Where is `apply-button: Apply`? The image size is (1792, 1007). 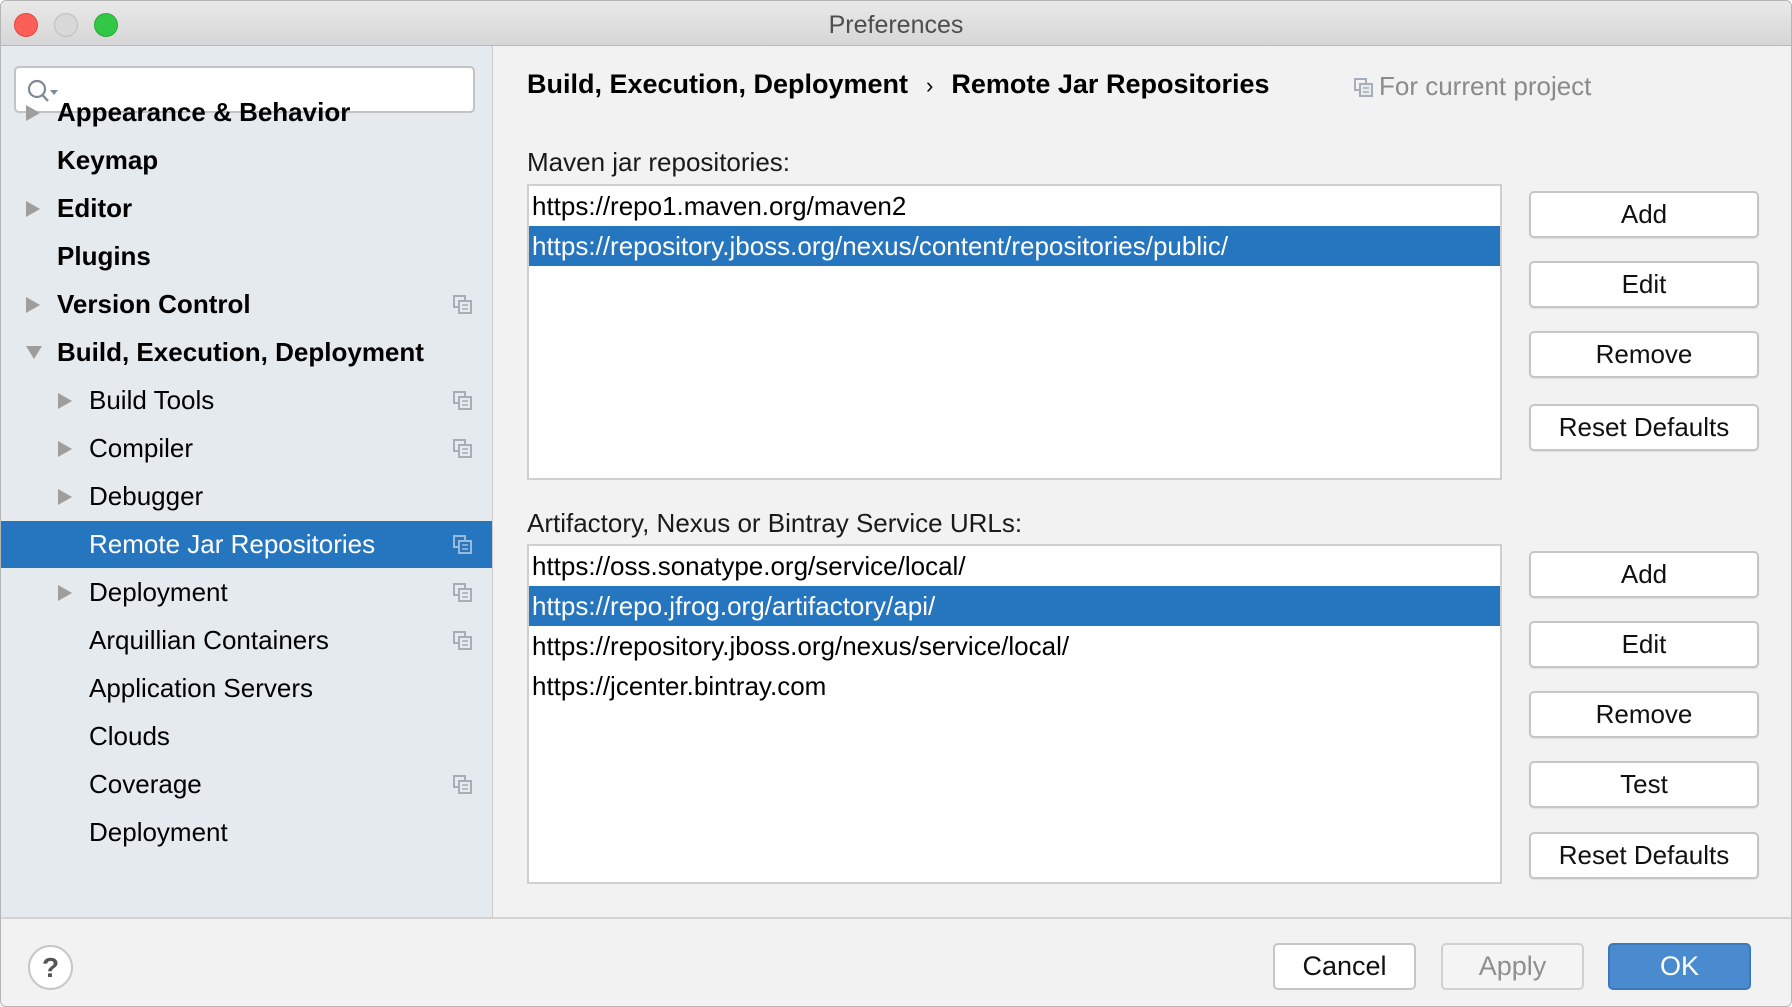
apply-button: Apply is located at coordinates (1512, 966).